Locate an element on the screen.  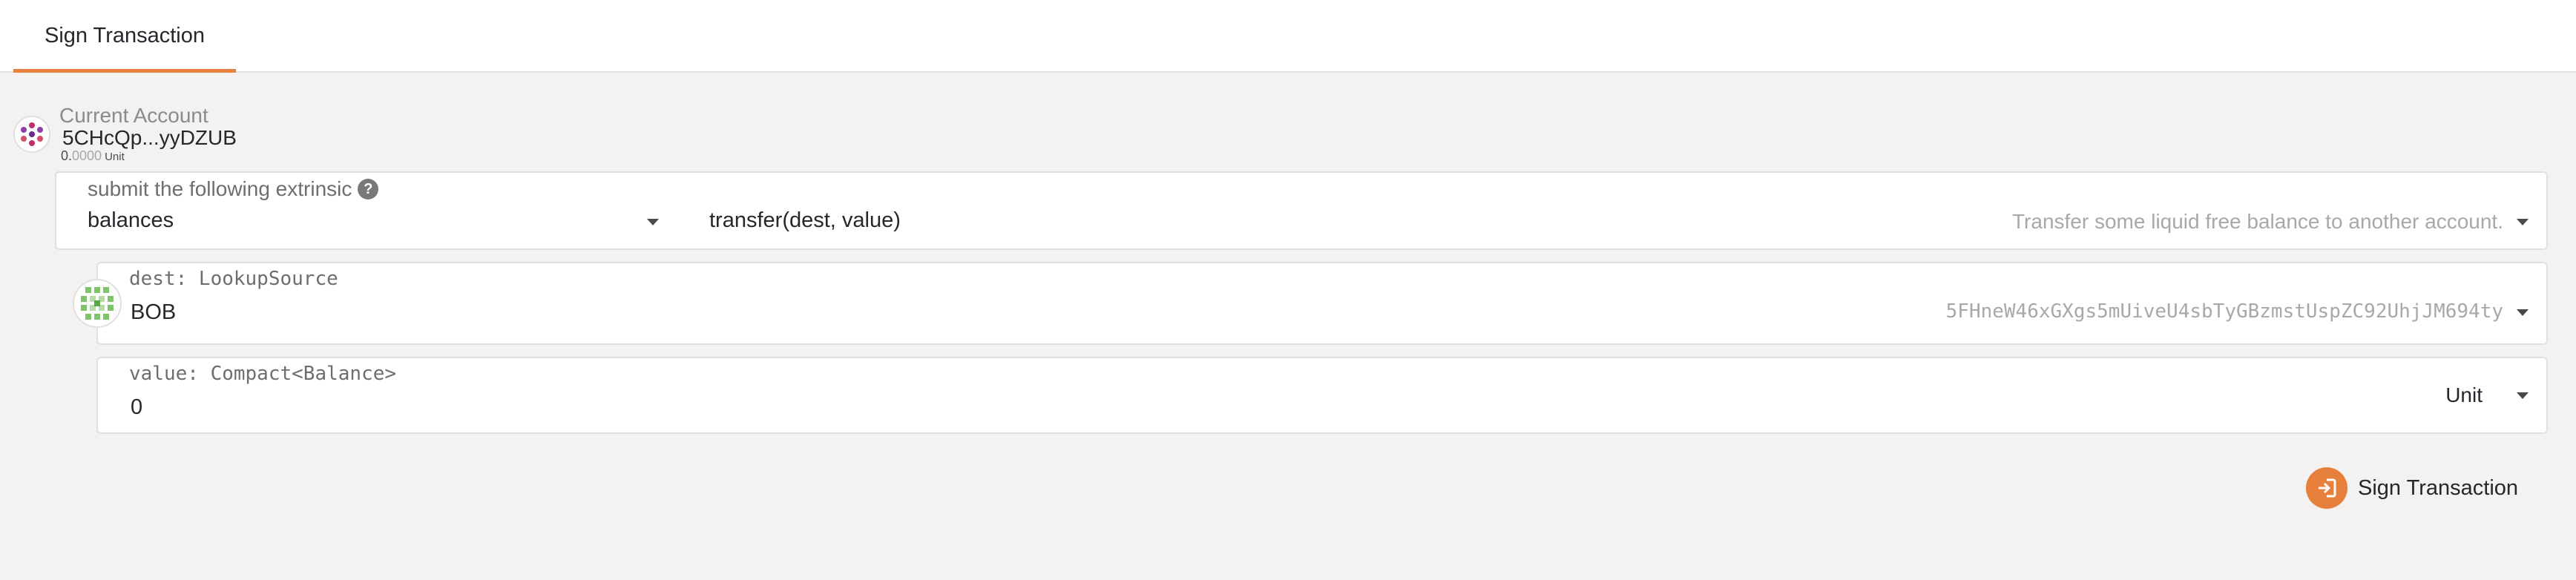
dest-account-name: BOB is located at coordinates (153, 312).